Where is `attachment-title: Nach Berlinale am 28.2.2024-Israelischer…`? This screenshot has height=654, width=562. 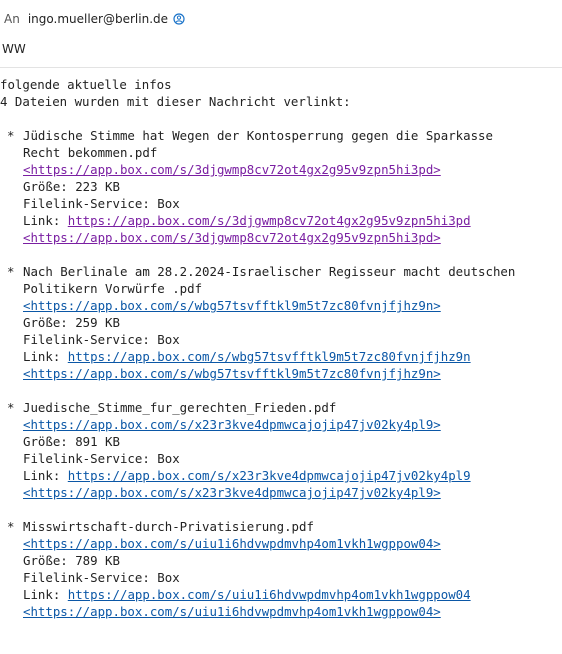 attachment-title: Nach Berlinale am 28.2.2024-Israelischer… is located at coordinates (269, 271).